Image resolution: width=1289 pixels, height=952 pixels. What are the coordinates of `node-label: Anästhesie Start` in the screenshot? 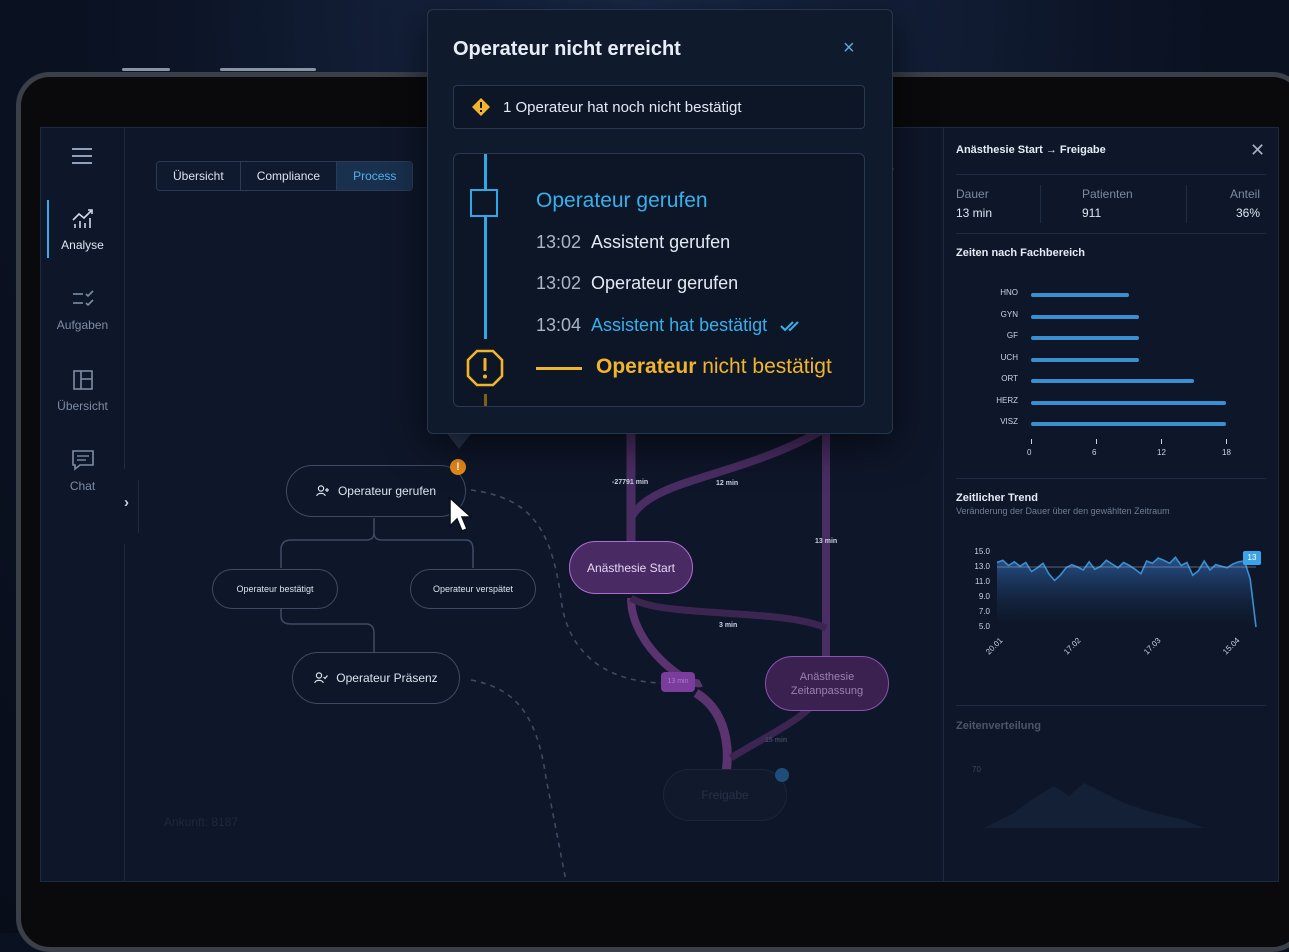 It's located at (631, 567).